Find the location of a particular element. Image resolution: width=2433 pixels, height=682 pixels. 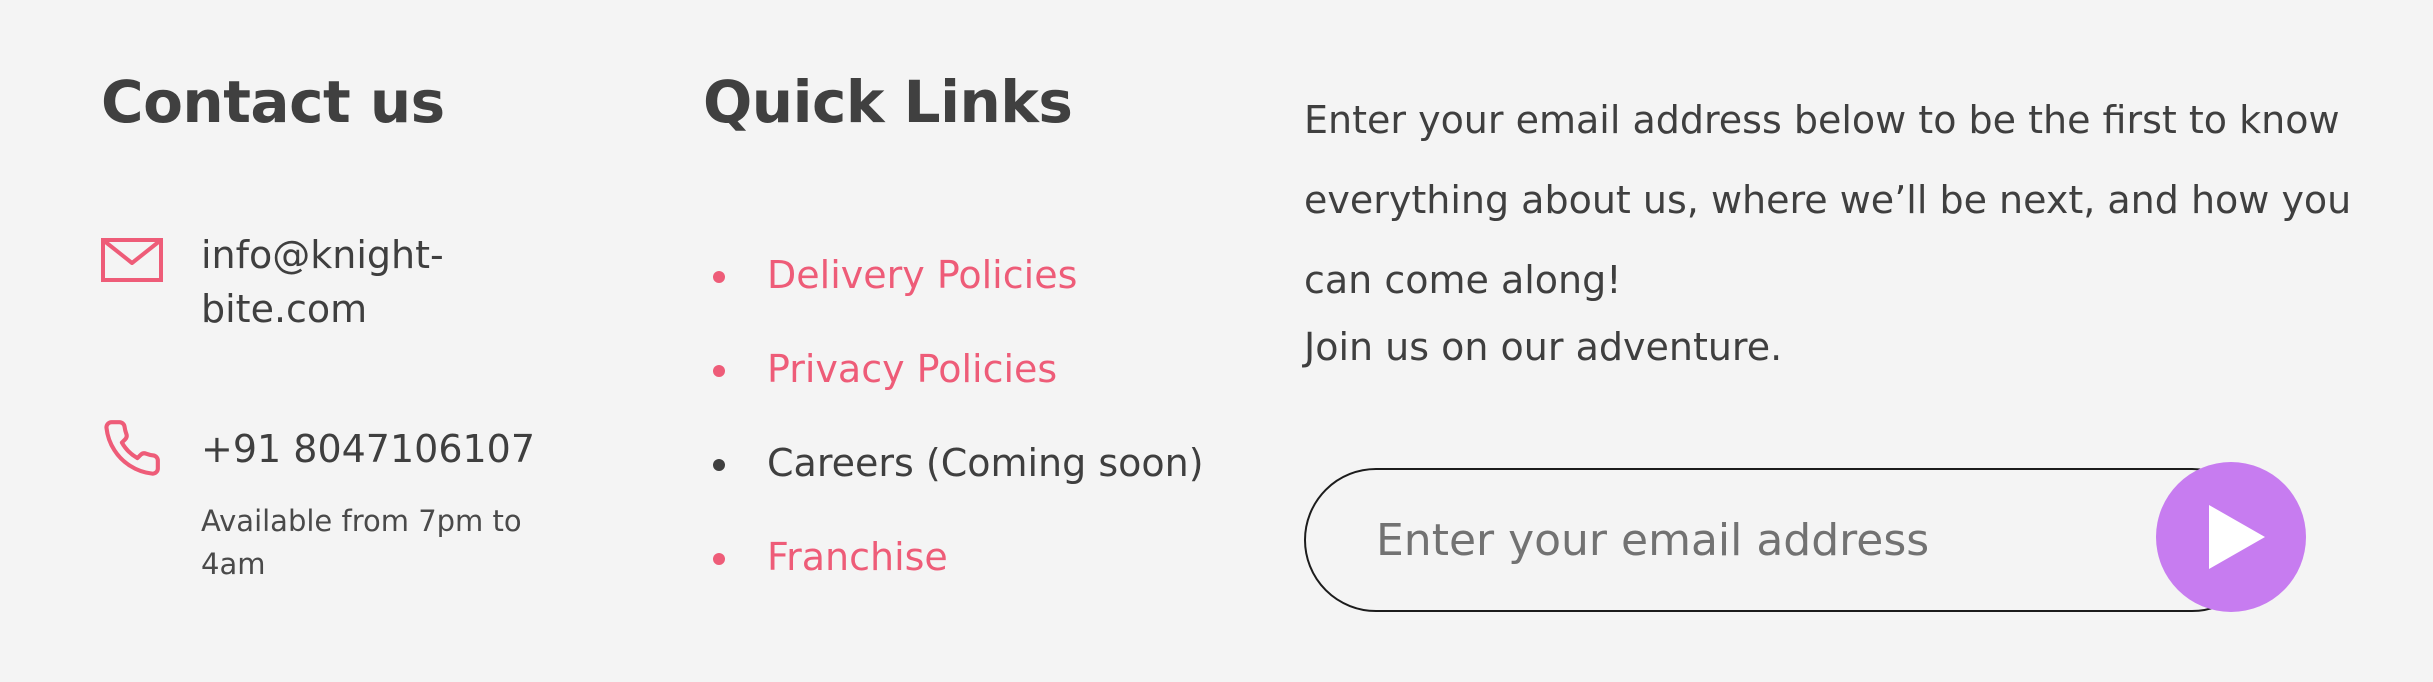

newsletter-form is located at coordinates (1805, 537).